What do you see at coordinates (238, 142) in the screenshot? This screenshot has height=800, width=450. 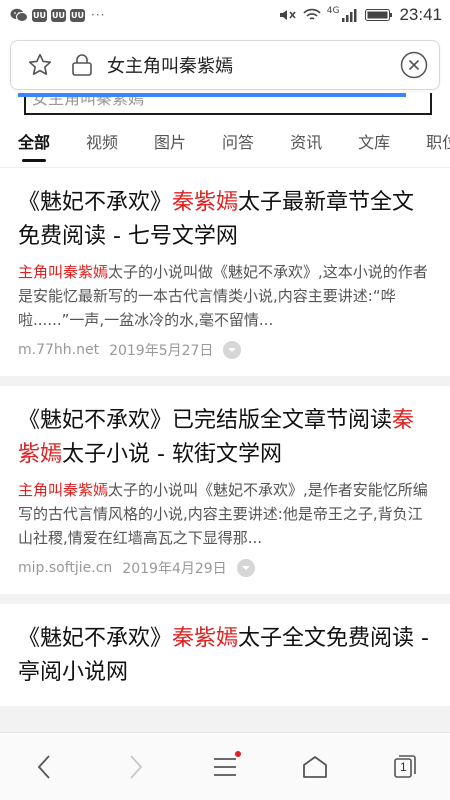 I see `tab-qa: 问答` at bounding box center [238, 142].